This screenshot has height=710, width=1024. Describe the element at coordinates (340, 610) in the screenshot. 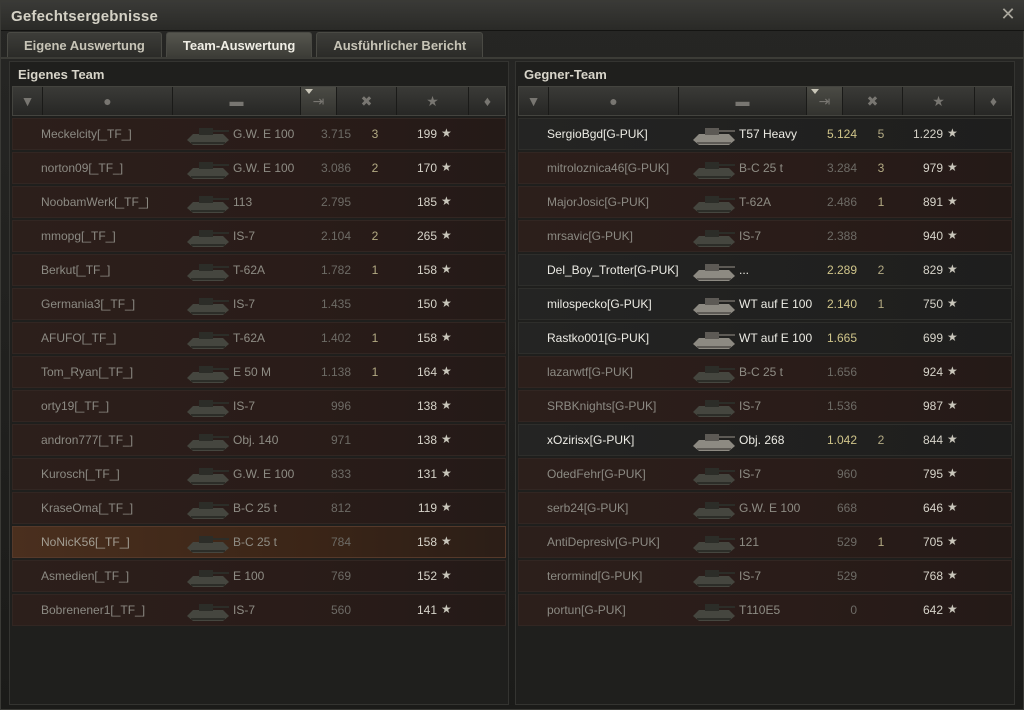

I see `damage-value: 560` at that location.